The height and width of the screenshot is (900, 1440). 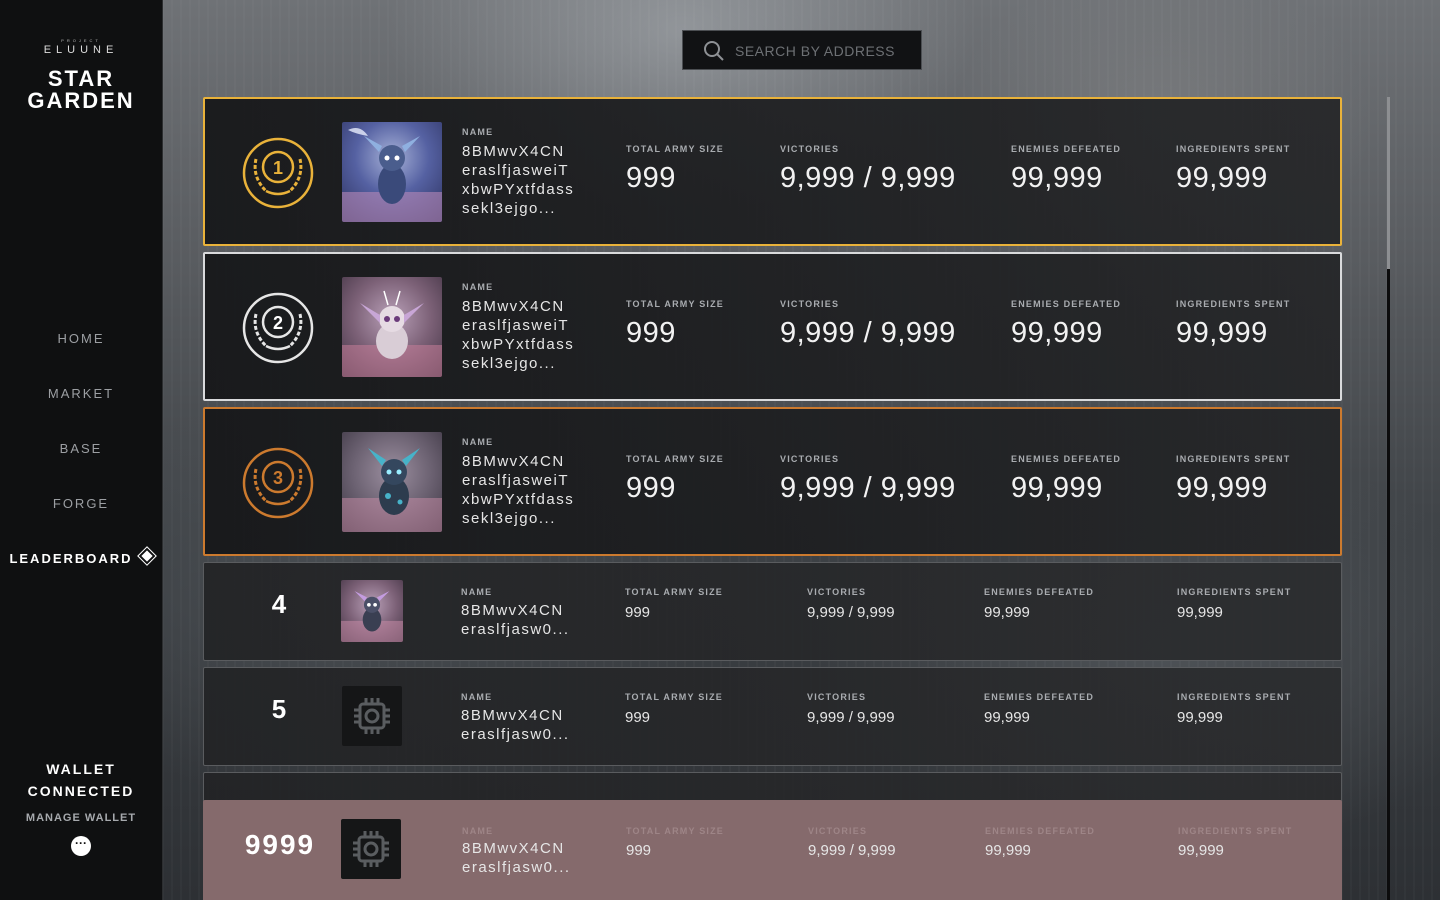 I want to click on creature-small-icon, so click(x=372, y=616).